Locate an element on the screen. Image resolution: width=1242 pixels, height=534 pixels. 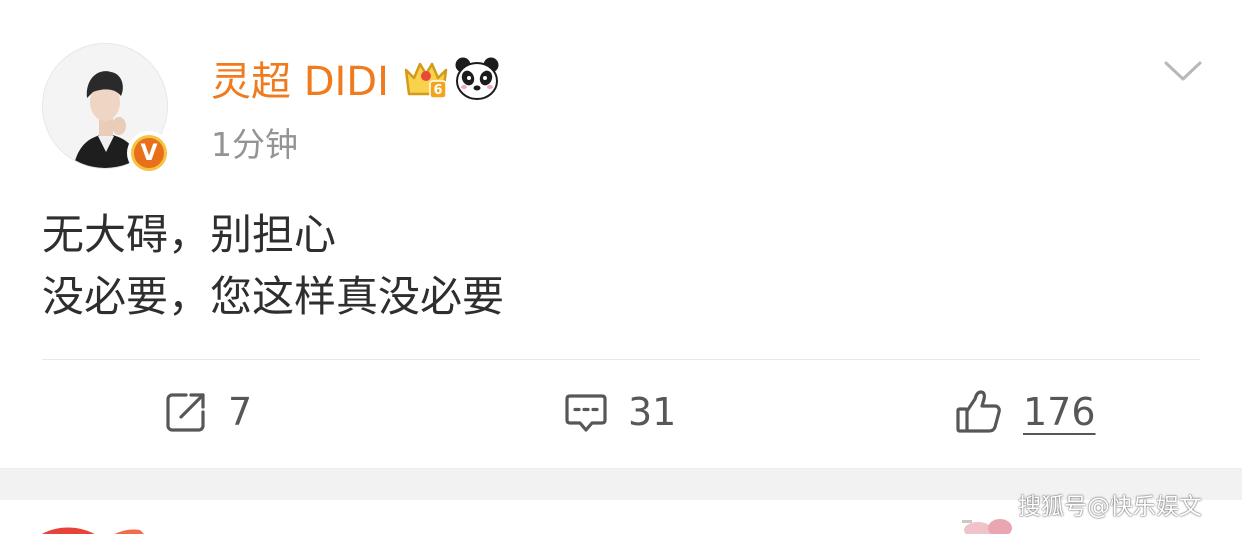
source-watermark: 搜狐号@快乐娱文 is located at coordinates (1110, 507).